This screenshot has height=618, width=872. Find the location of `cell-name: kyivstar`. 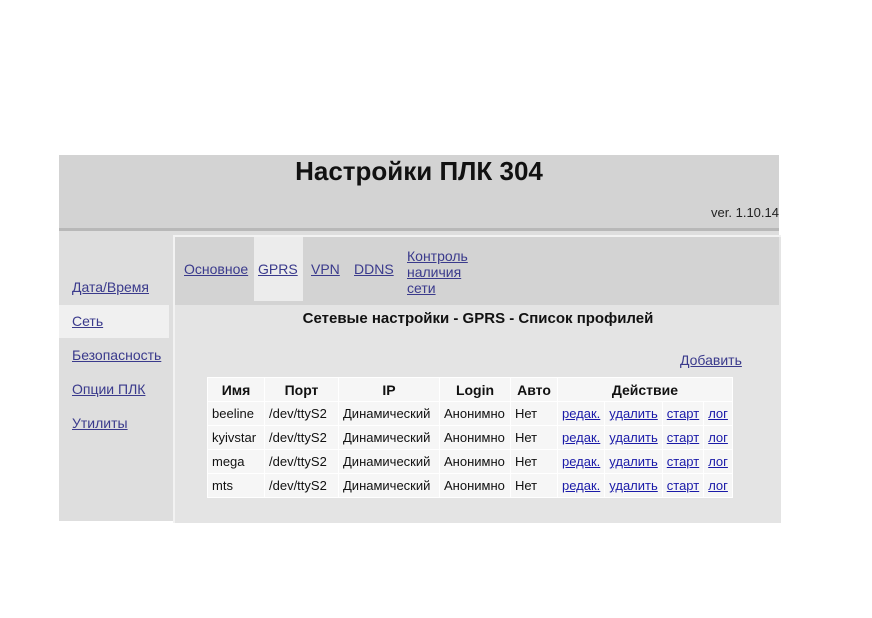

cell-name: kyivstar is located at coordinates (236, 437).